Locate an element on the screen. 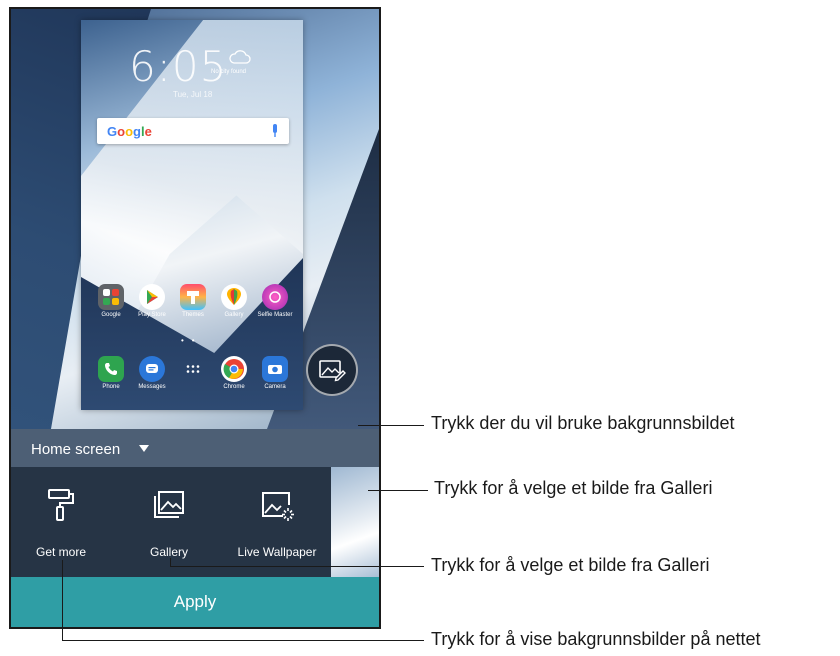 This screenshot has width=840, height=656. app-messages: Messages is located at coordinates (152, 373).